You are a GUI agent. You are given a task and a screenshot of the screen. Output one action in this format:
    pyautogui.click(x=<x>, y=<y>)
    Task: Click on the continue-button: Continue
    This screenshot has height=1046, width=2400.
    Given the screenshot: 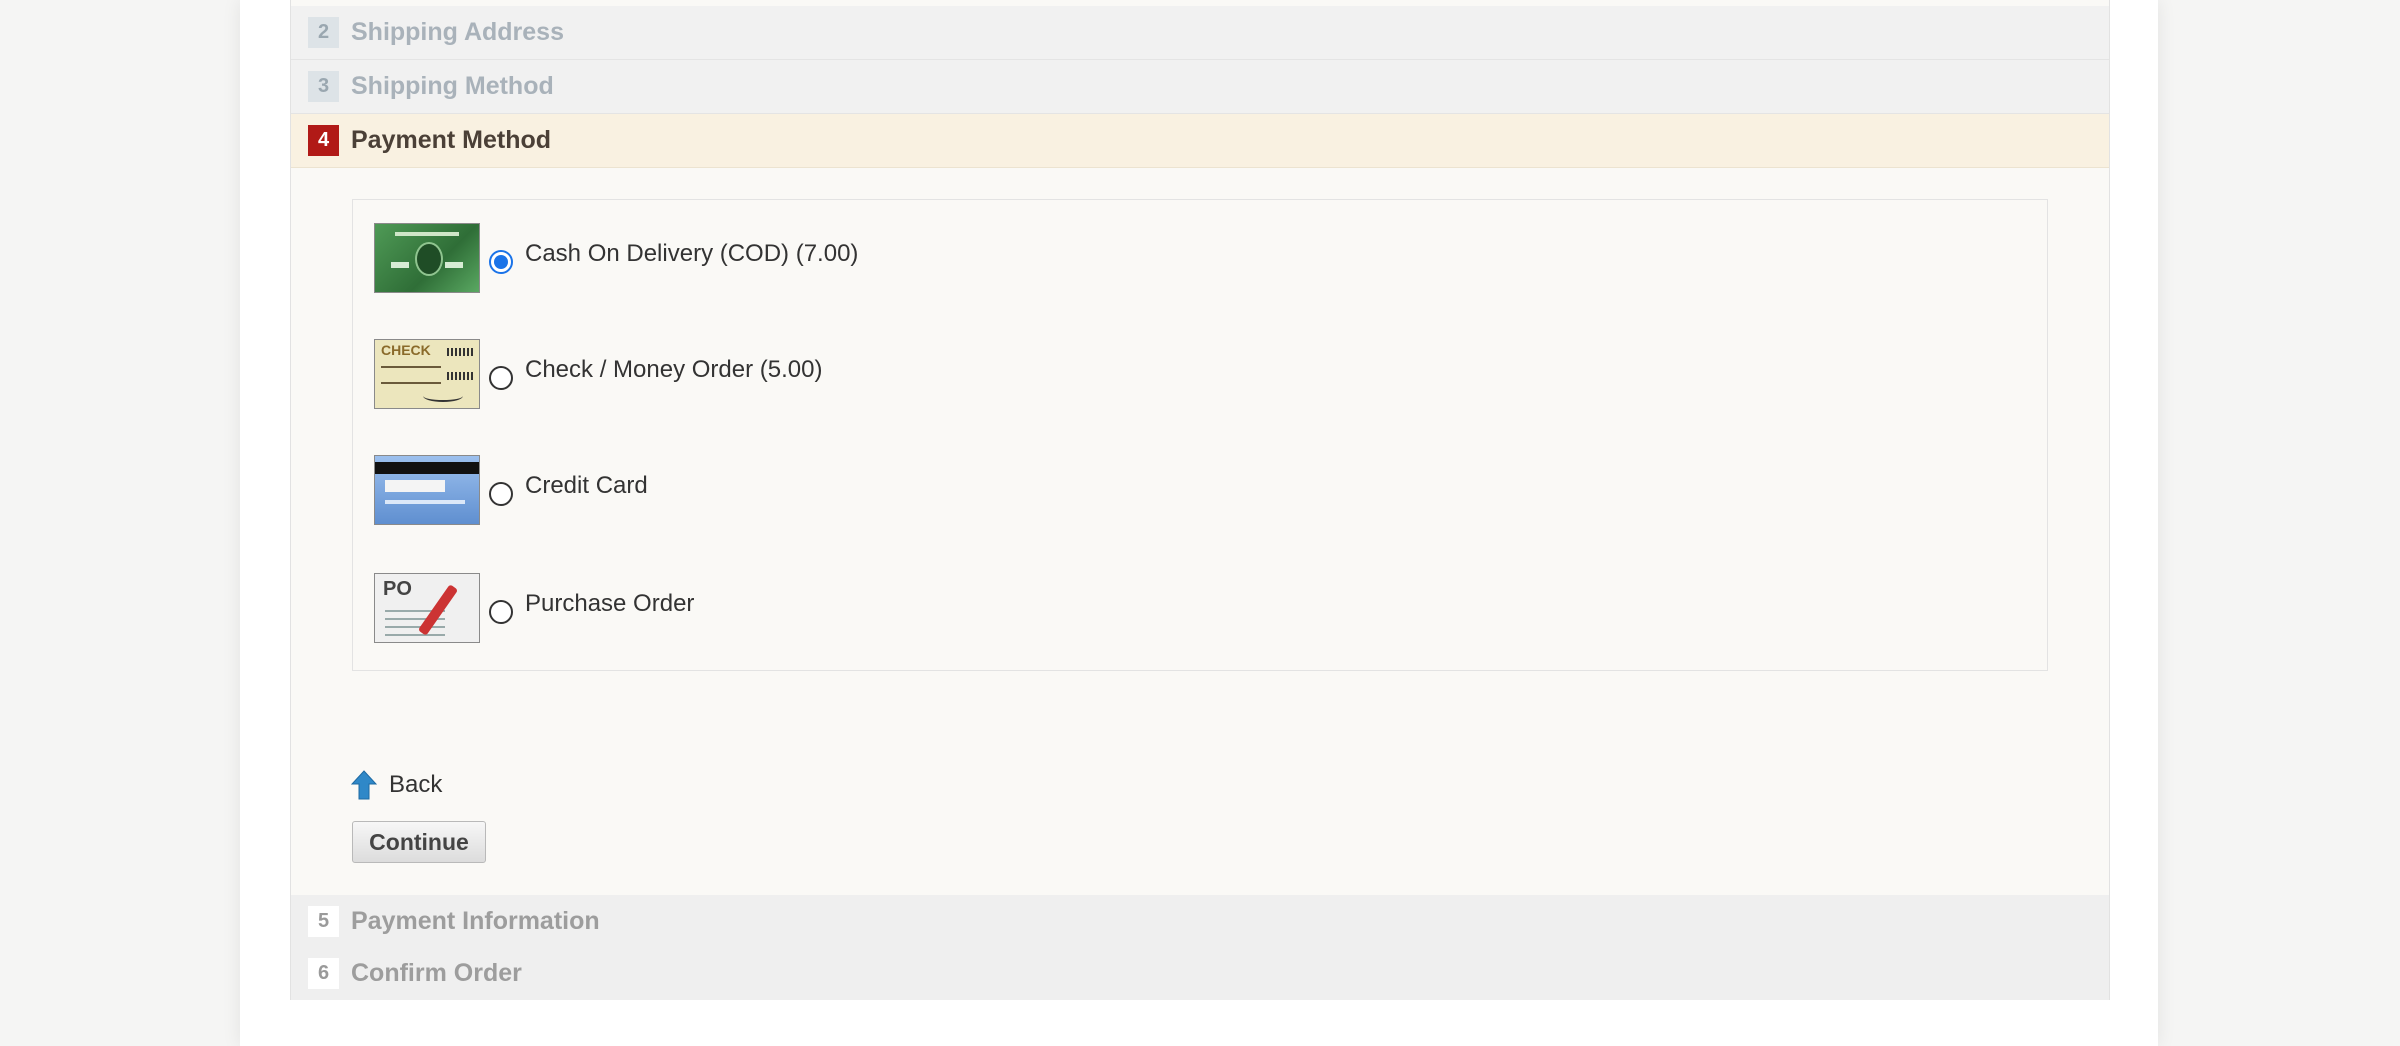 What is the action you would take?
    pyautogui.click(x=419, y=842)
    